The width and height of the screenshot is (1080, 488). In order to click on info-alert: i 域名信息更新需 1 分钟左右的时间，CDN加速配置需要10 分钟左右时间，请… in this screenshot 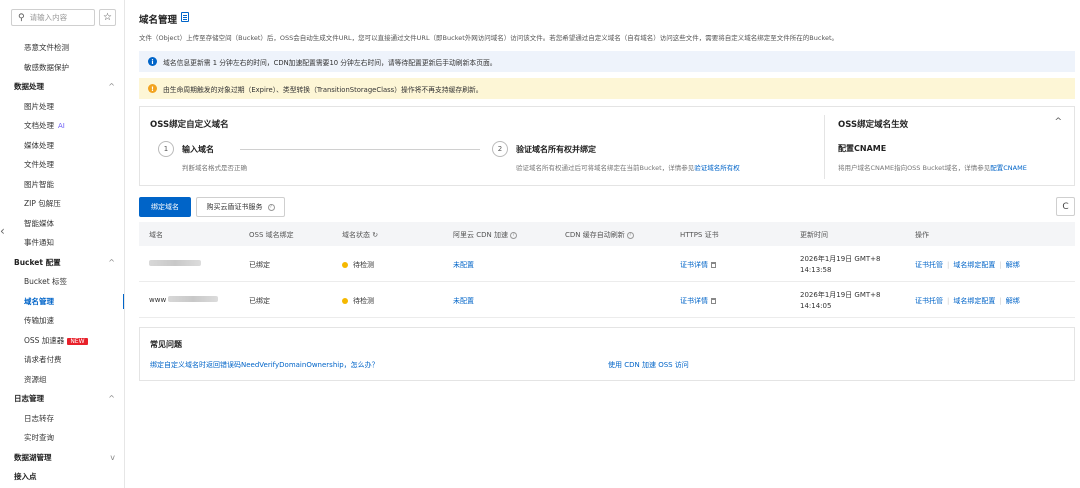, I will do `click(607, 61)`.